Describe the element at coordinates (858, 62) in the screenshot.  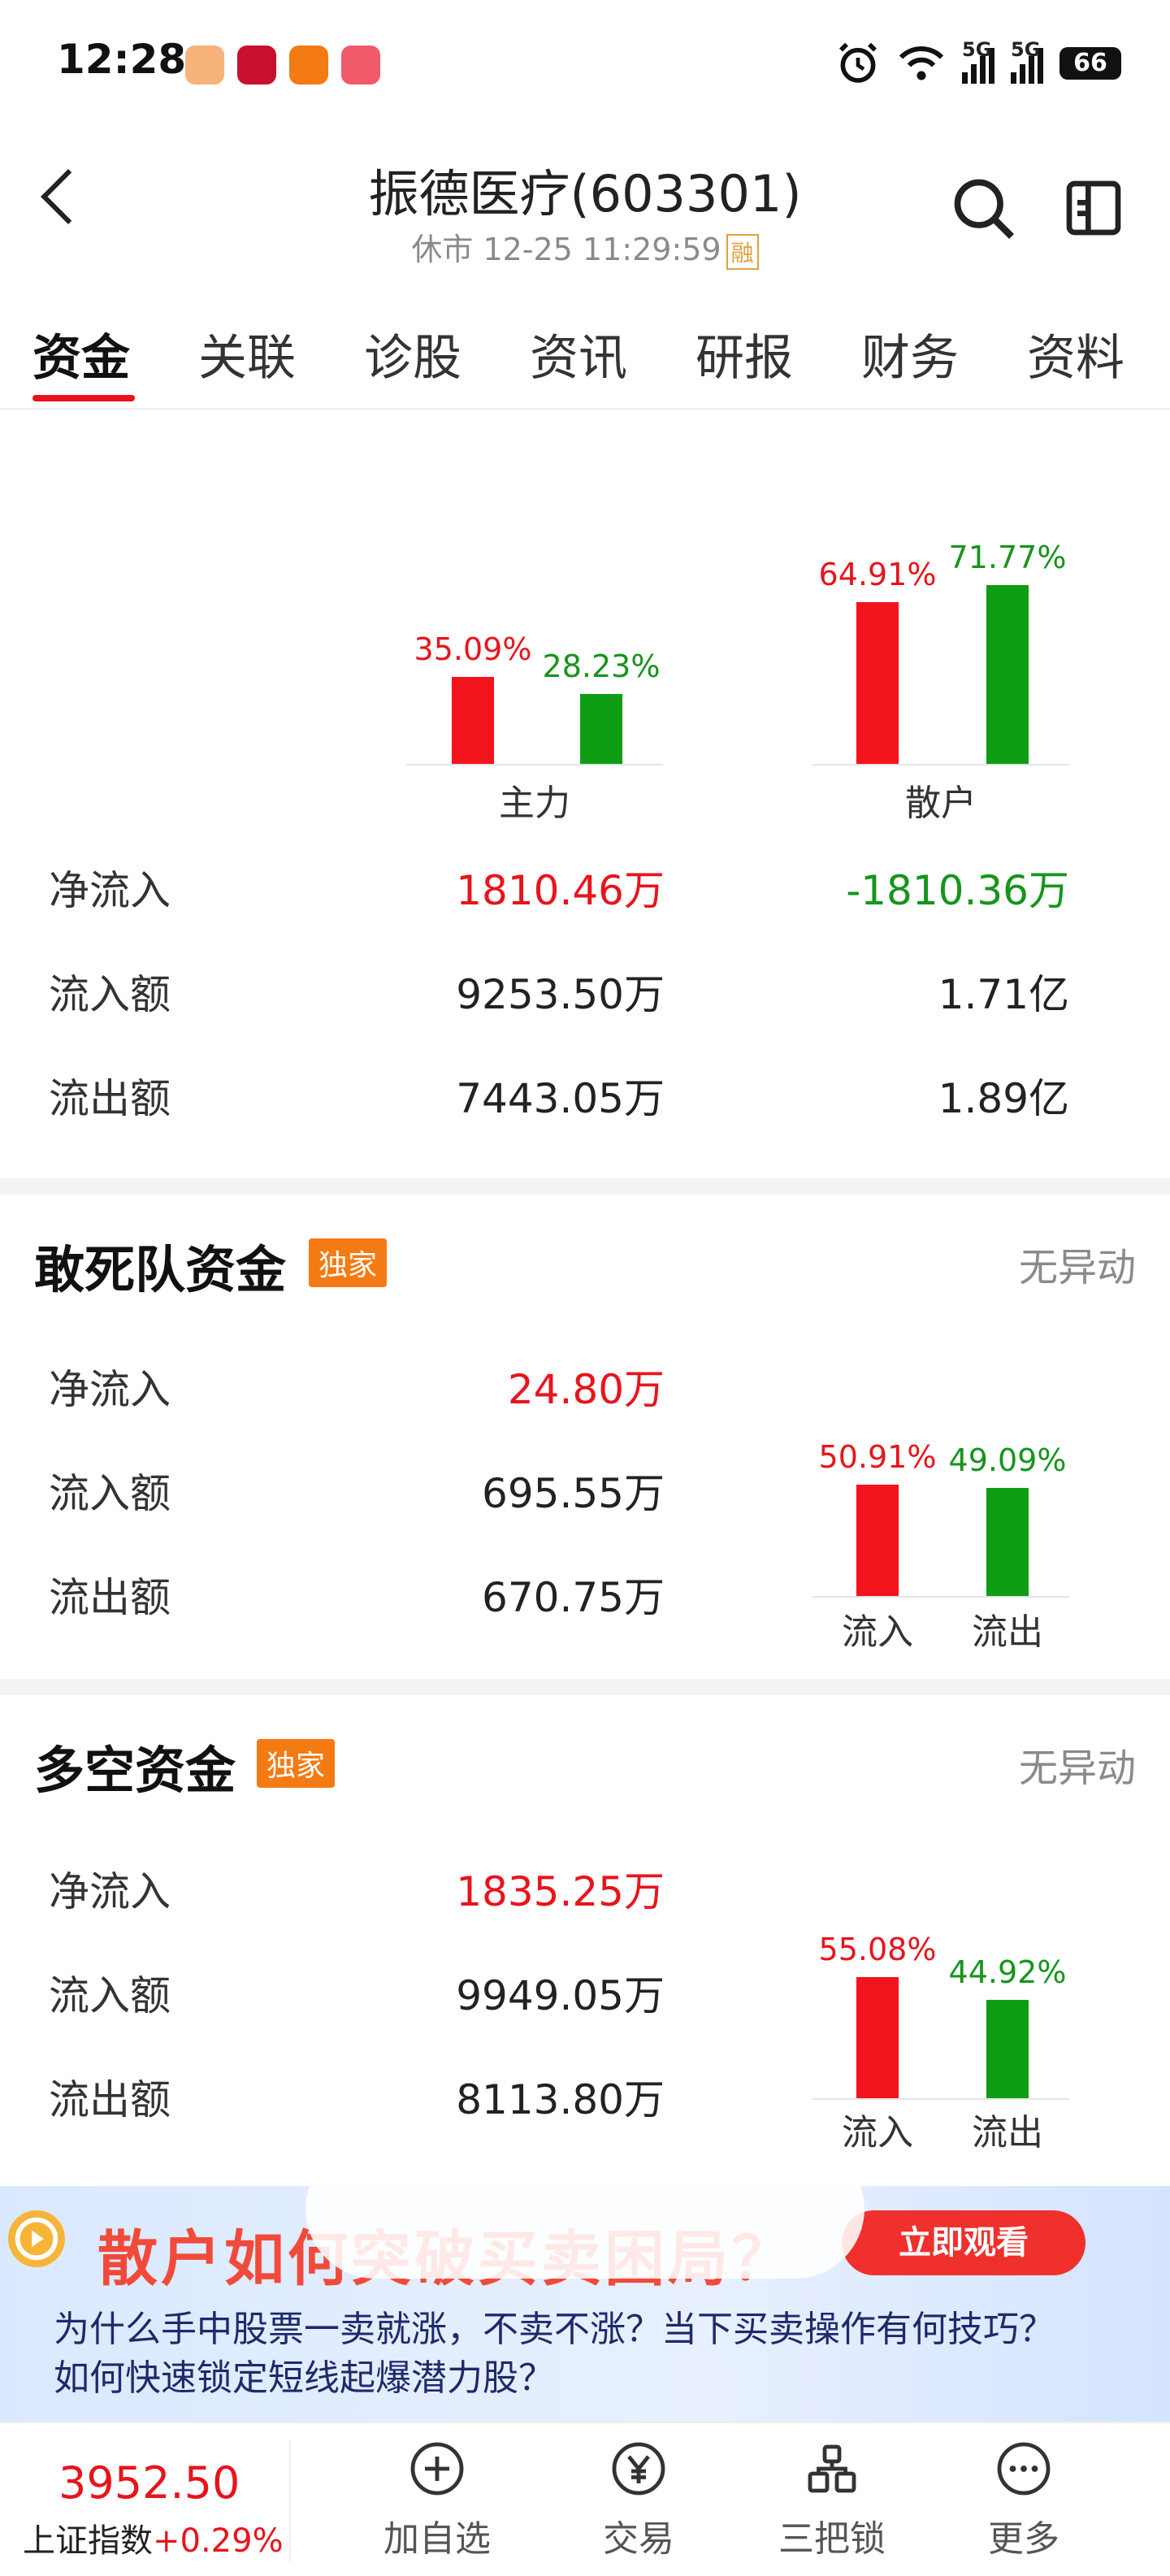
I see `alarm-icon` at that location.